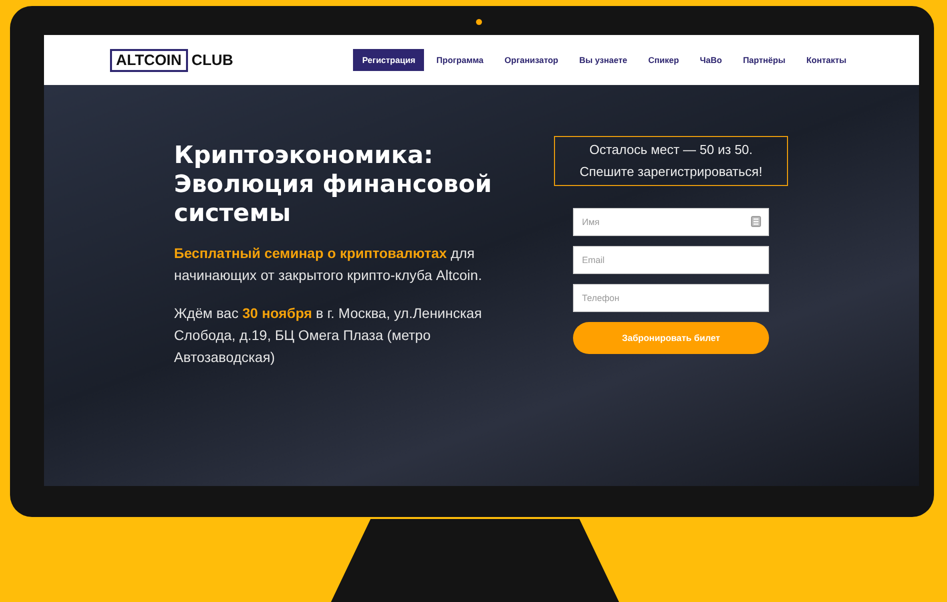 The height and width of the screenshot is (602, 947). I want to click on logo-boxed-text: ALTCOIN, so click(149, 60).